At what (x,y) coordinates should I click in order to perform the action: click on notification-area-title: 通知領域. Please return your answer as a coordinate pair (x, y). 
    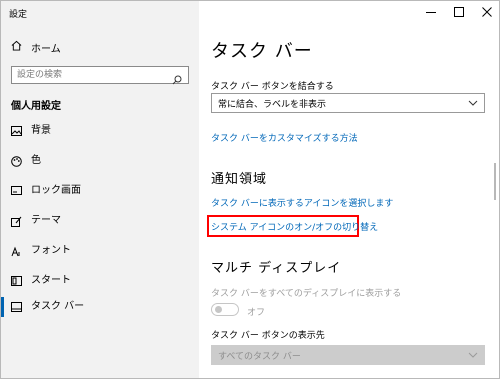
    Looking at the image, I should click on (239, 179).